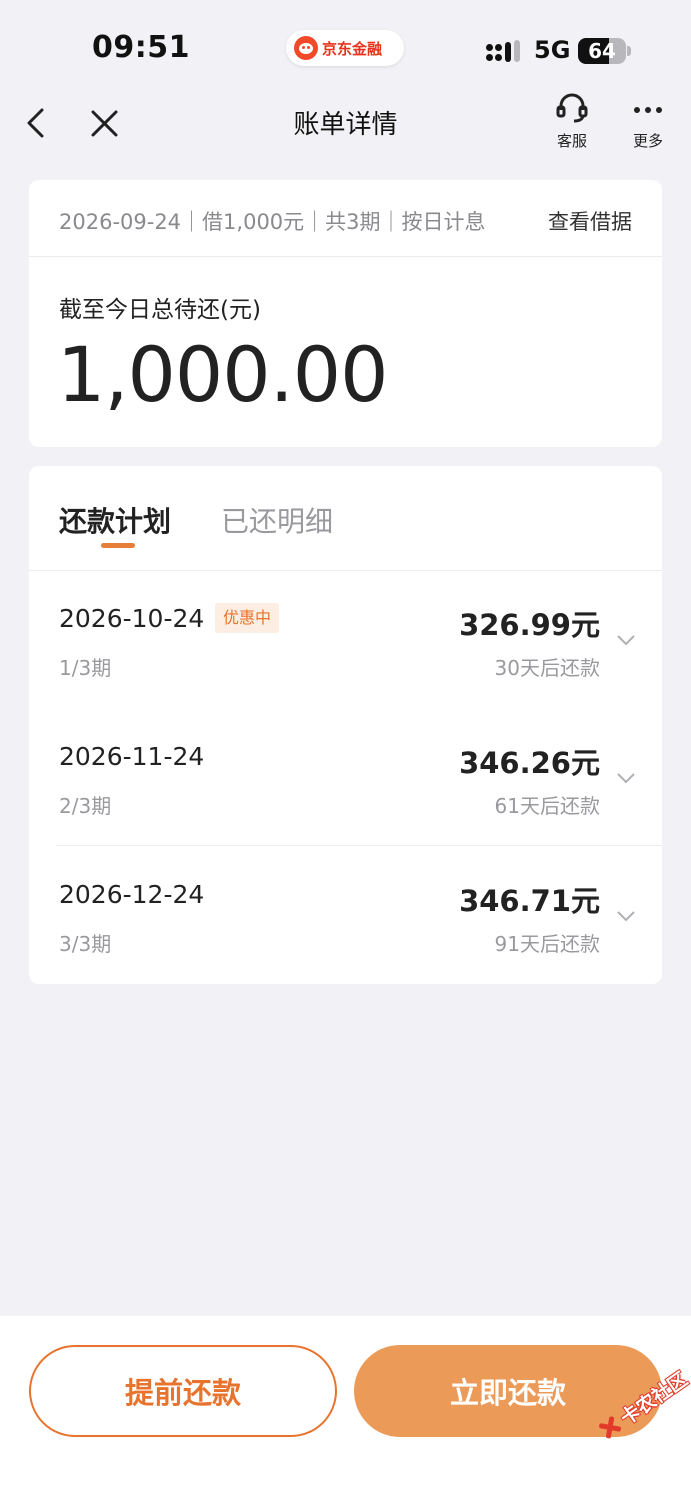 The image size is (691, 1500). What do you see at coordinates (85, 668) in the screenshot?
I see `installment-period: 1/3期` at bounding box center [85, 668].